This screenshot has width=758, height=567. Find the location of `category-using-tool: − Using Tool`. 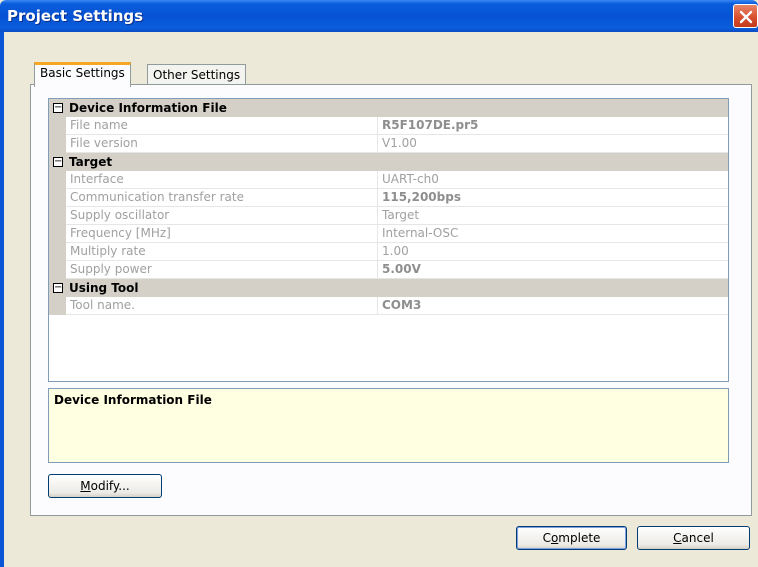

category-using-tool: − Using Tool is located at coordinates (388, 288).